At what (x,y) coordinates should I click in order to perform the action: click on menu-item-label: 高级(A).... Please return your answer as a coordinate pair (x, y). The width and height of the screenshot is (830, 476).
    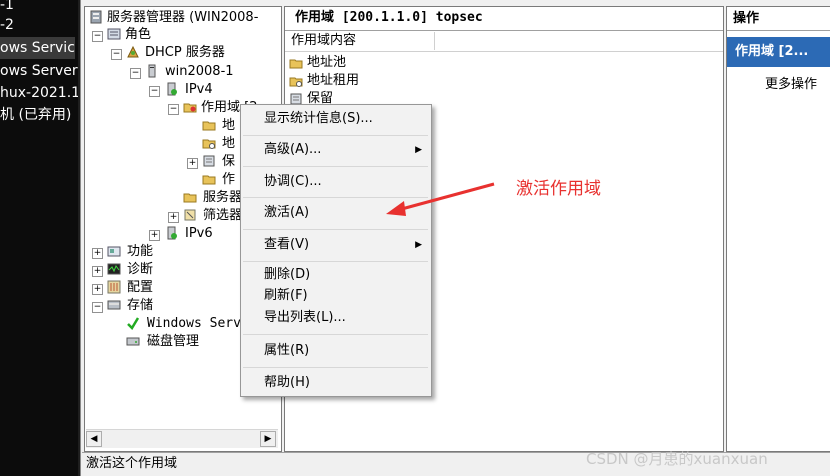
    Looking at the image, I should click on (293, 149).